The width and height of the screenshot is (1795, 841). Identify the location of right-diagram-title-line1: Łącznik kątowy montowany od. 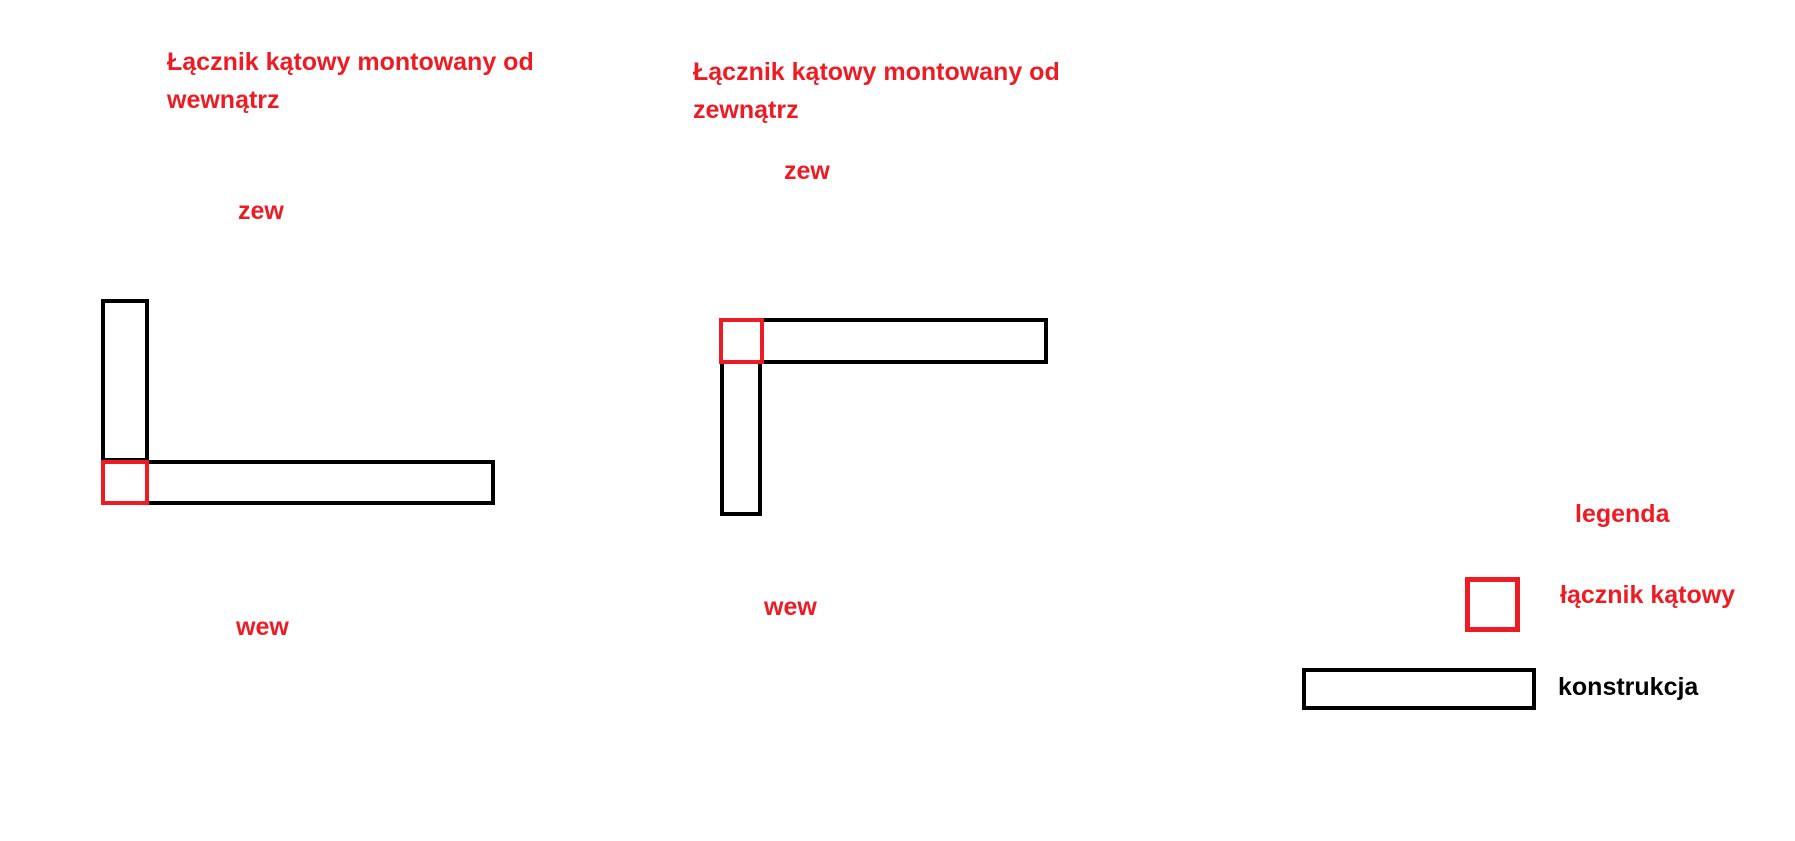
(876, 72).